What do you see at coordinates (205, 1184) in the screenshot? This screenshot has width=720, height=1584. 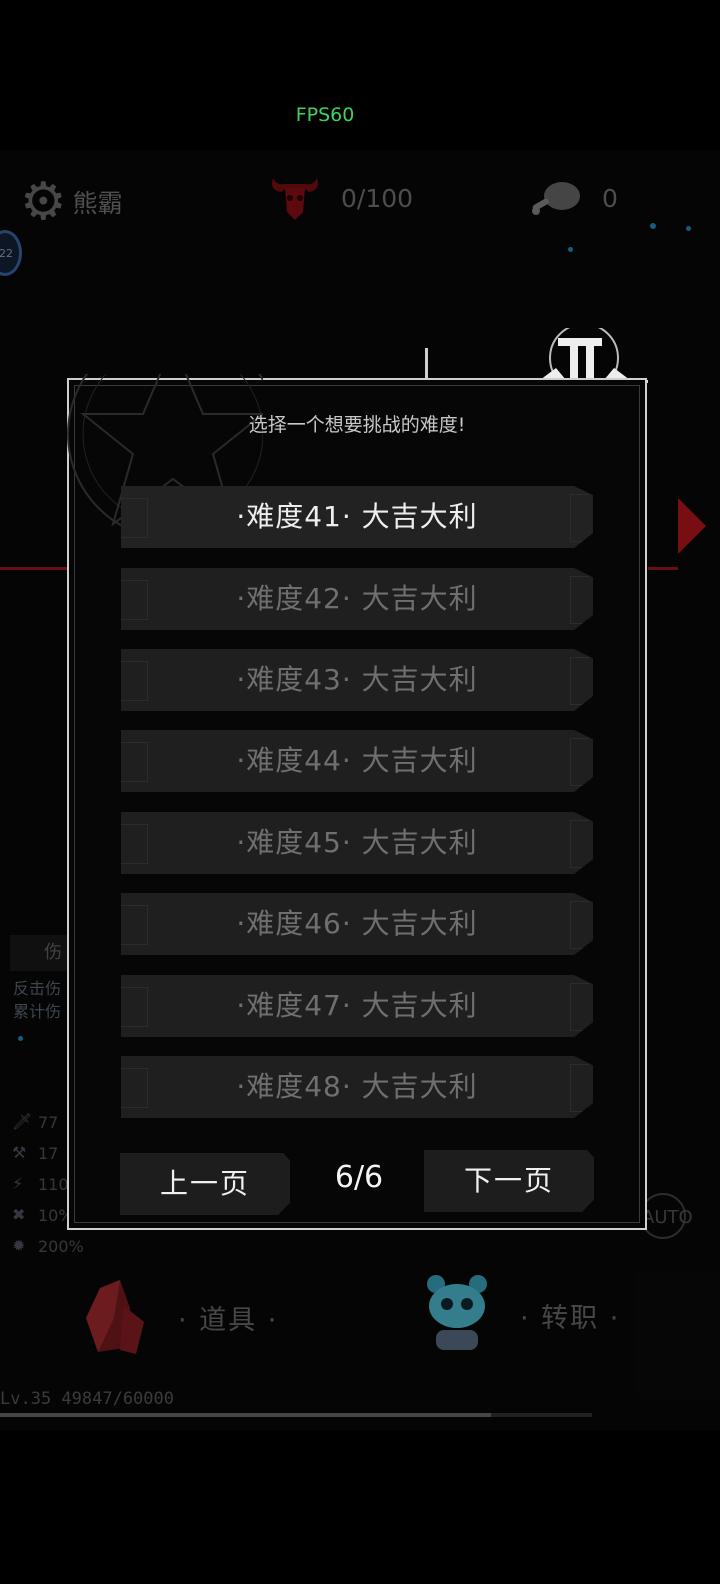 I see `prev-page-button: 上一页` at bounding box center [205, 1184].